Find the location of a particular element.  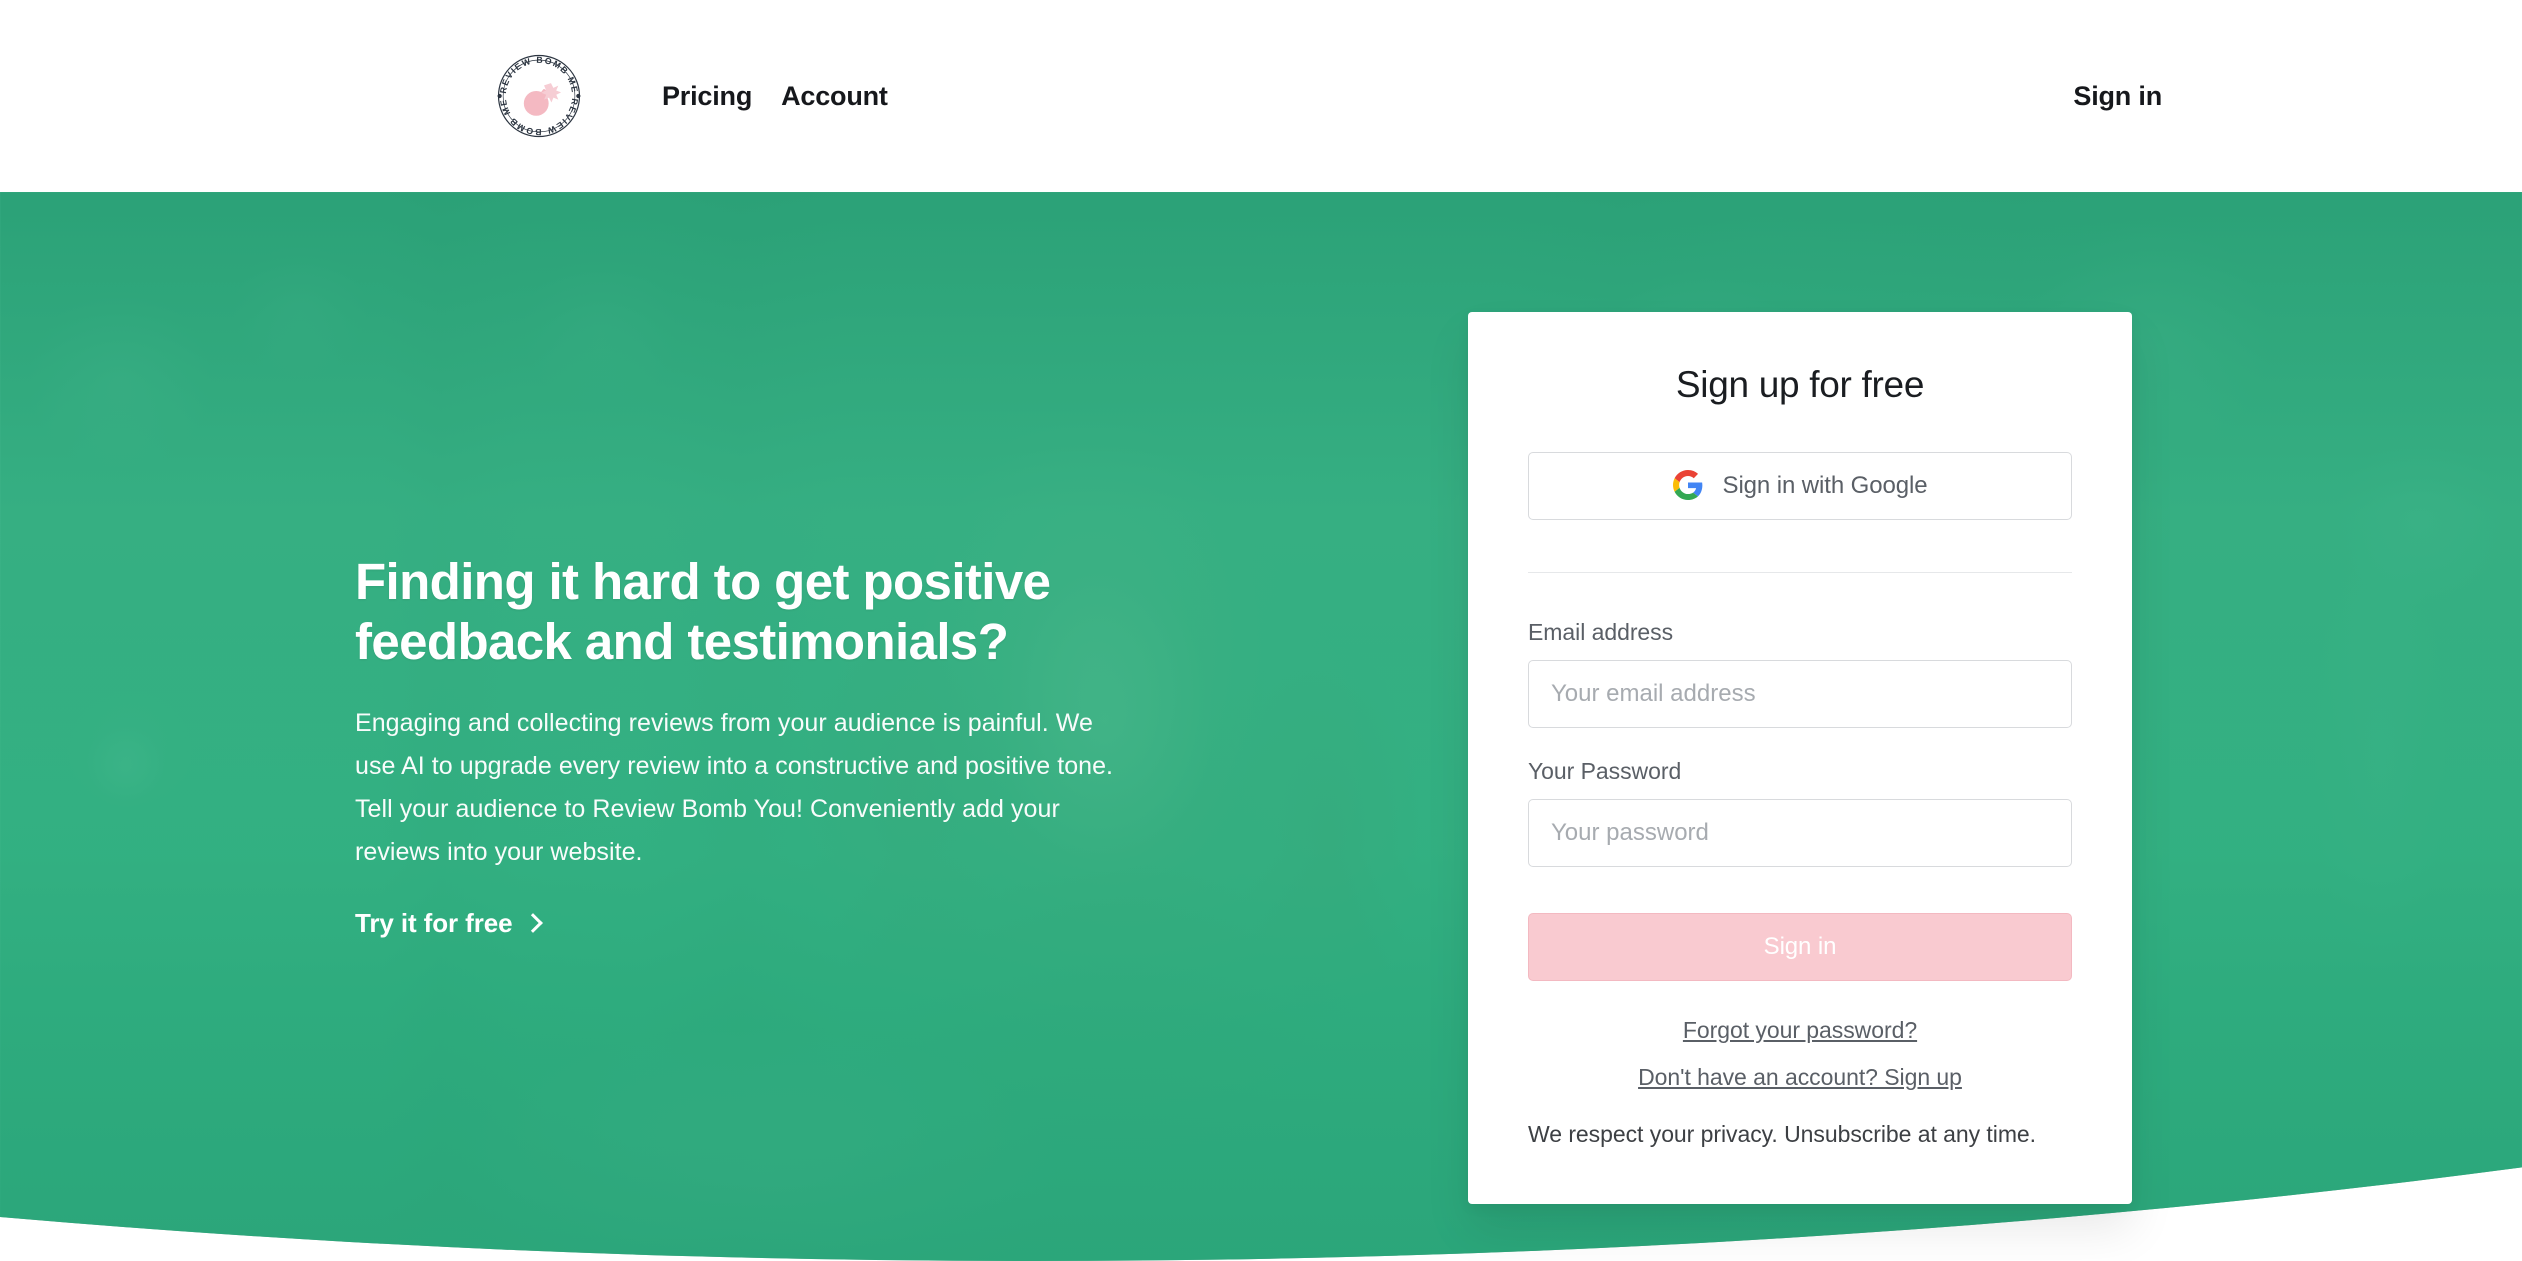

svg-text: REVIEW BOMB ME is located at coordinates (539, 75).